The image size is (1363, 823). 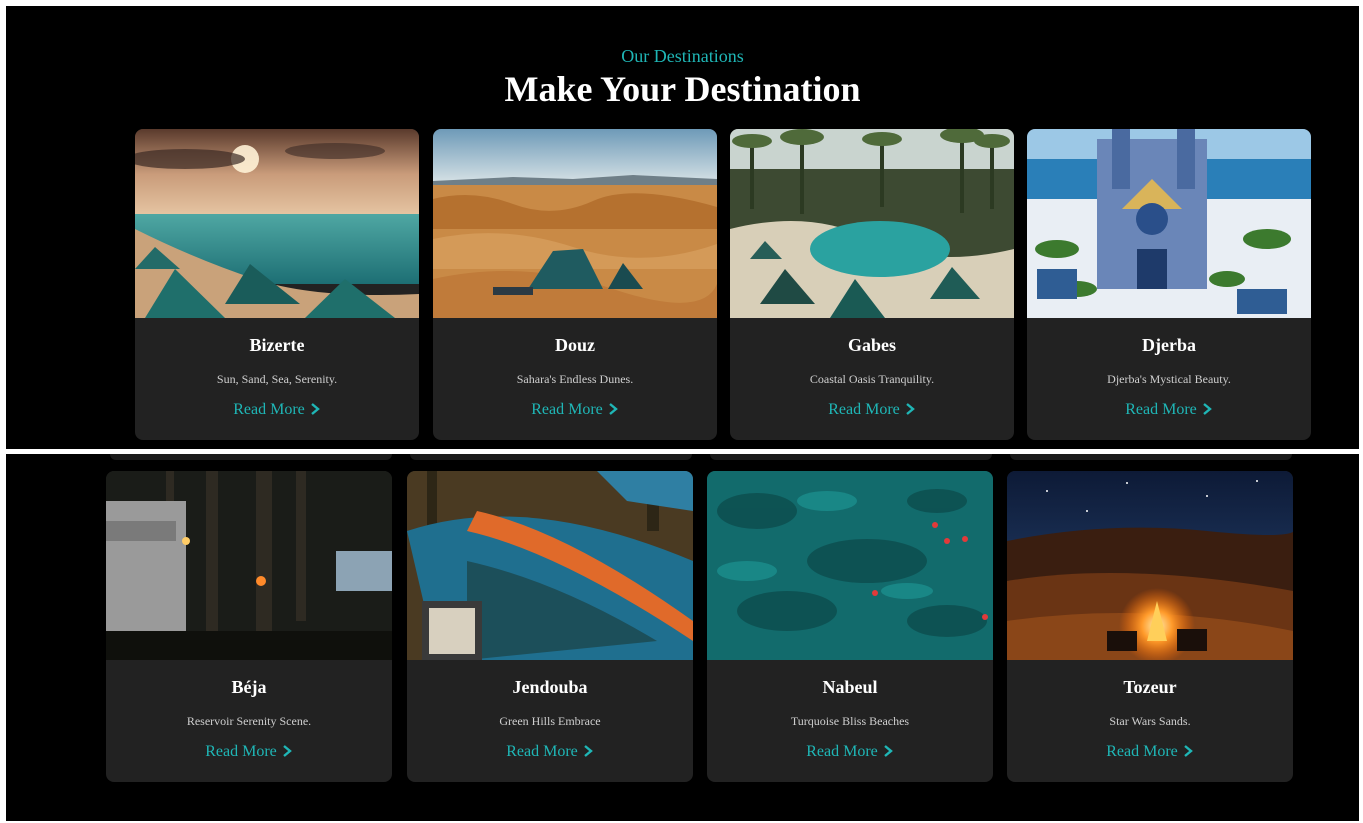 What do you see at coordinates (682, 89) in the screenshot?
I see `section-title: Make Your Destination` at bounding box center [682, 89].